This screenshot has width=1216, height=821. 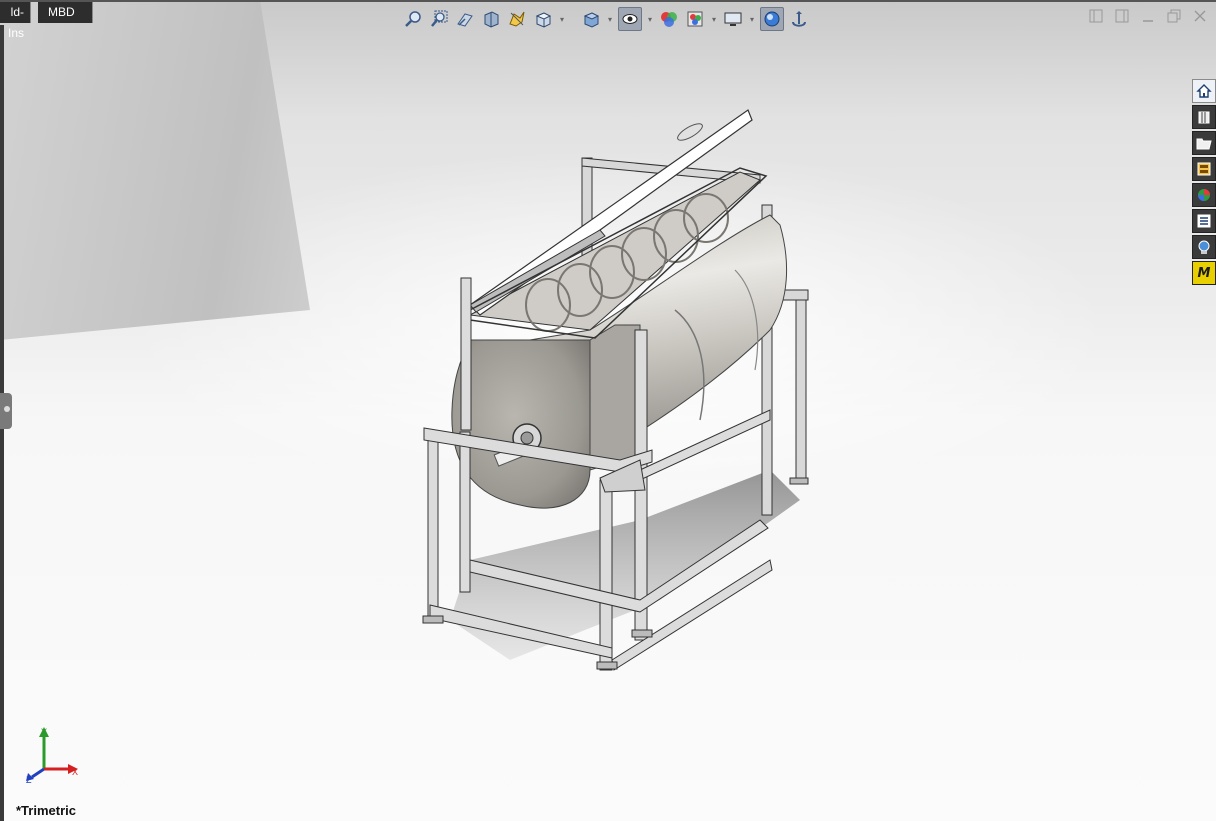 What do you see at coordinates (608, 1) in the screenshot?
I see `top-border` at bounding box center [608, 1].